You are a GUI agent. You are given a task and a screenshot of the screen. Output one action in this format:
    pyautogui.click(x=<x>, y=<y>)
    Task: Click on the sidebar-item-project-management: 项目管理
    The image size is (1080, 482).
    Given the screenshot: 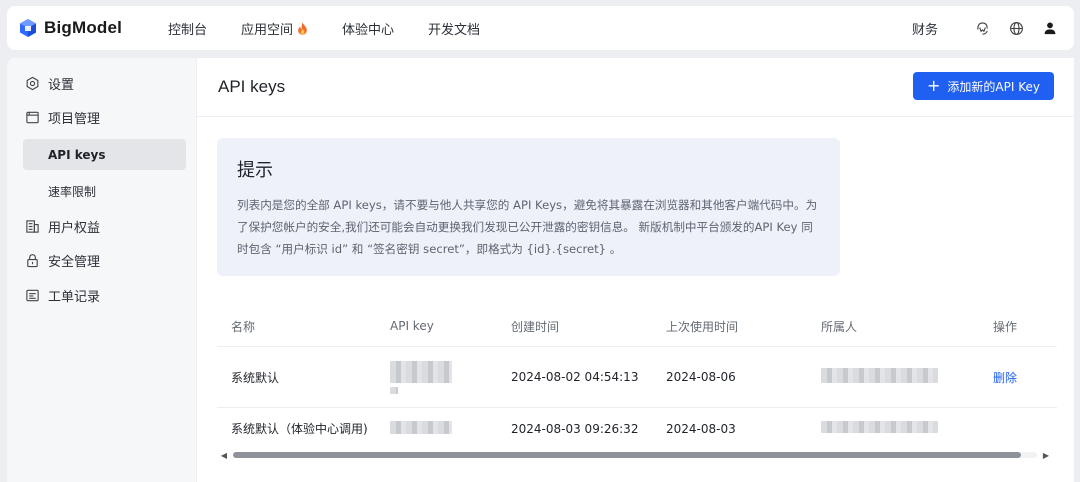 What is the action you would take?
    pyautogui.click(x=101, y=118)
    